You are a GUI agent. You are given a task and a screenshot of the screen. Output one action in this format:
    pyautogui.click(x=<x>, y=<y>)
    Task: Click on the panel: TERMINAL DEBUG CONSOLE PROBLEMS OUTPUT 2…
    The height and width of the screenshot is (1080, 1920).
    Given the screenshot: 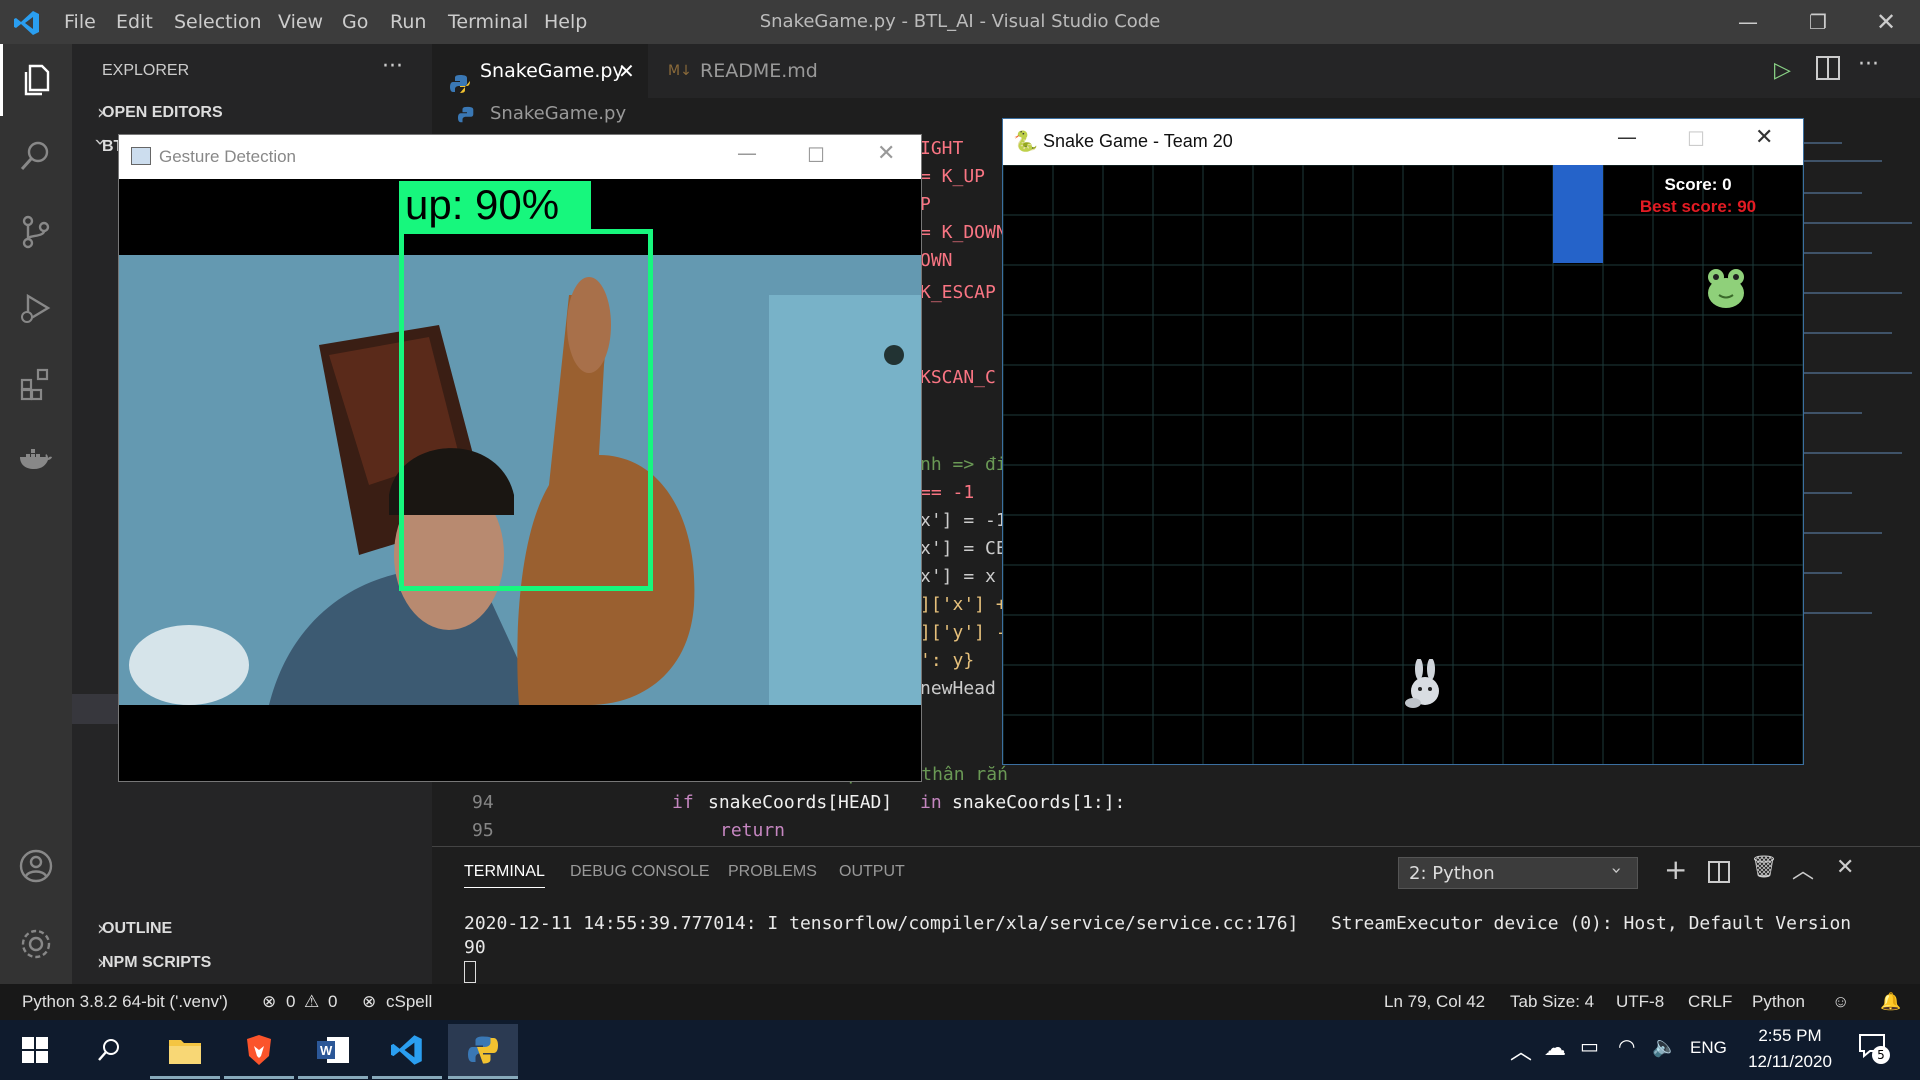 What is the action you would take?
    pyautogui.click(x=1176, y=915)
    